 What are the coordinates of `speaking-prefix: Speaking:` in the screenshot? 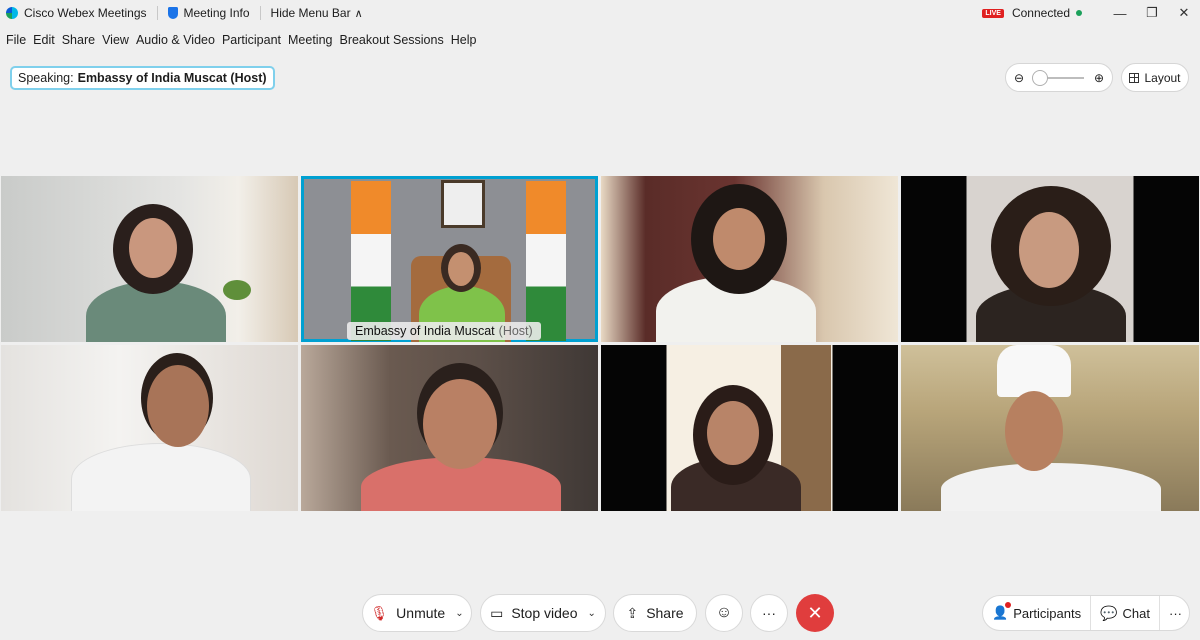 It's located at (46, 78).